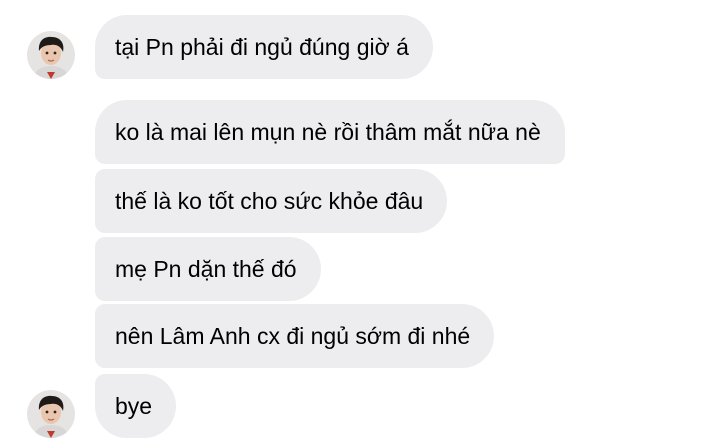 This screenshot has width=720, height=448. I want to click on message-bubble: nên Lâm Anh cx đi ngủ sớm đi nhé, so click(295, 336).